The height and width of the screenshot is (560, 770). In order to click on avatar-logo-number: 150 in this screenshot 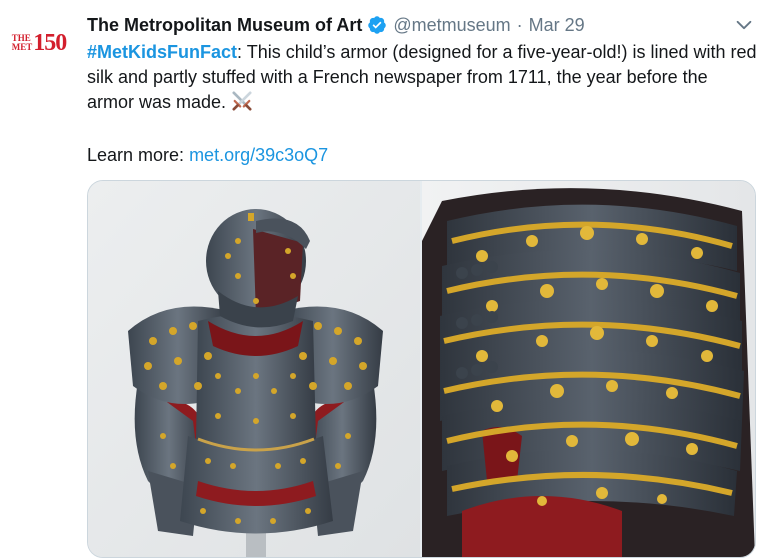, I will do `click(50, 42)`.